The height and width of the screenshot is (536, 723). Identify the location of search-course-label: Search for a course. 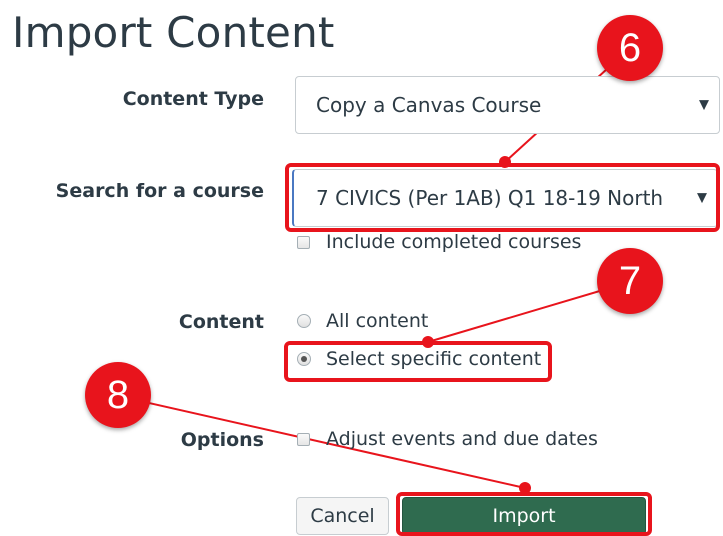
(159, 191).